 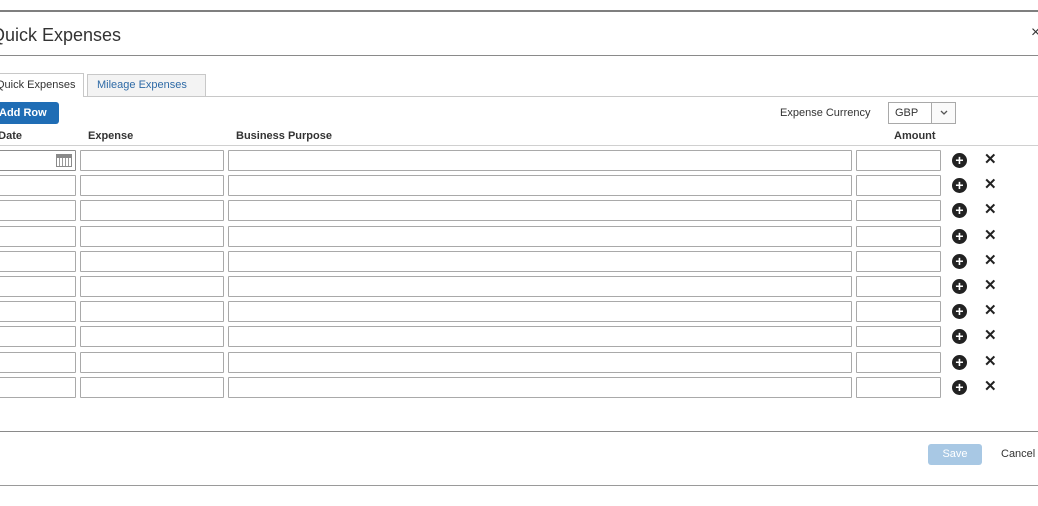 What do you see at coordinates (284, 136) in the screenshot?
I see `column-header-business-purpose: Business Purpose` at bounding box center [284, 136].